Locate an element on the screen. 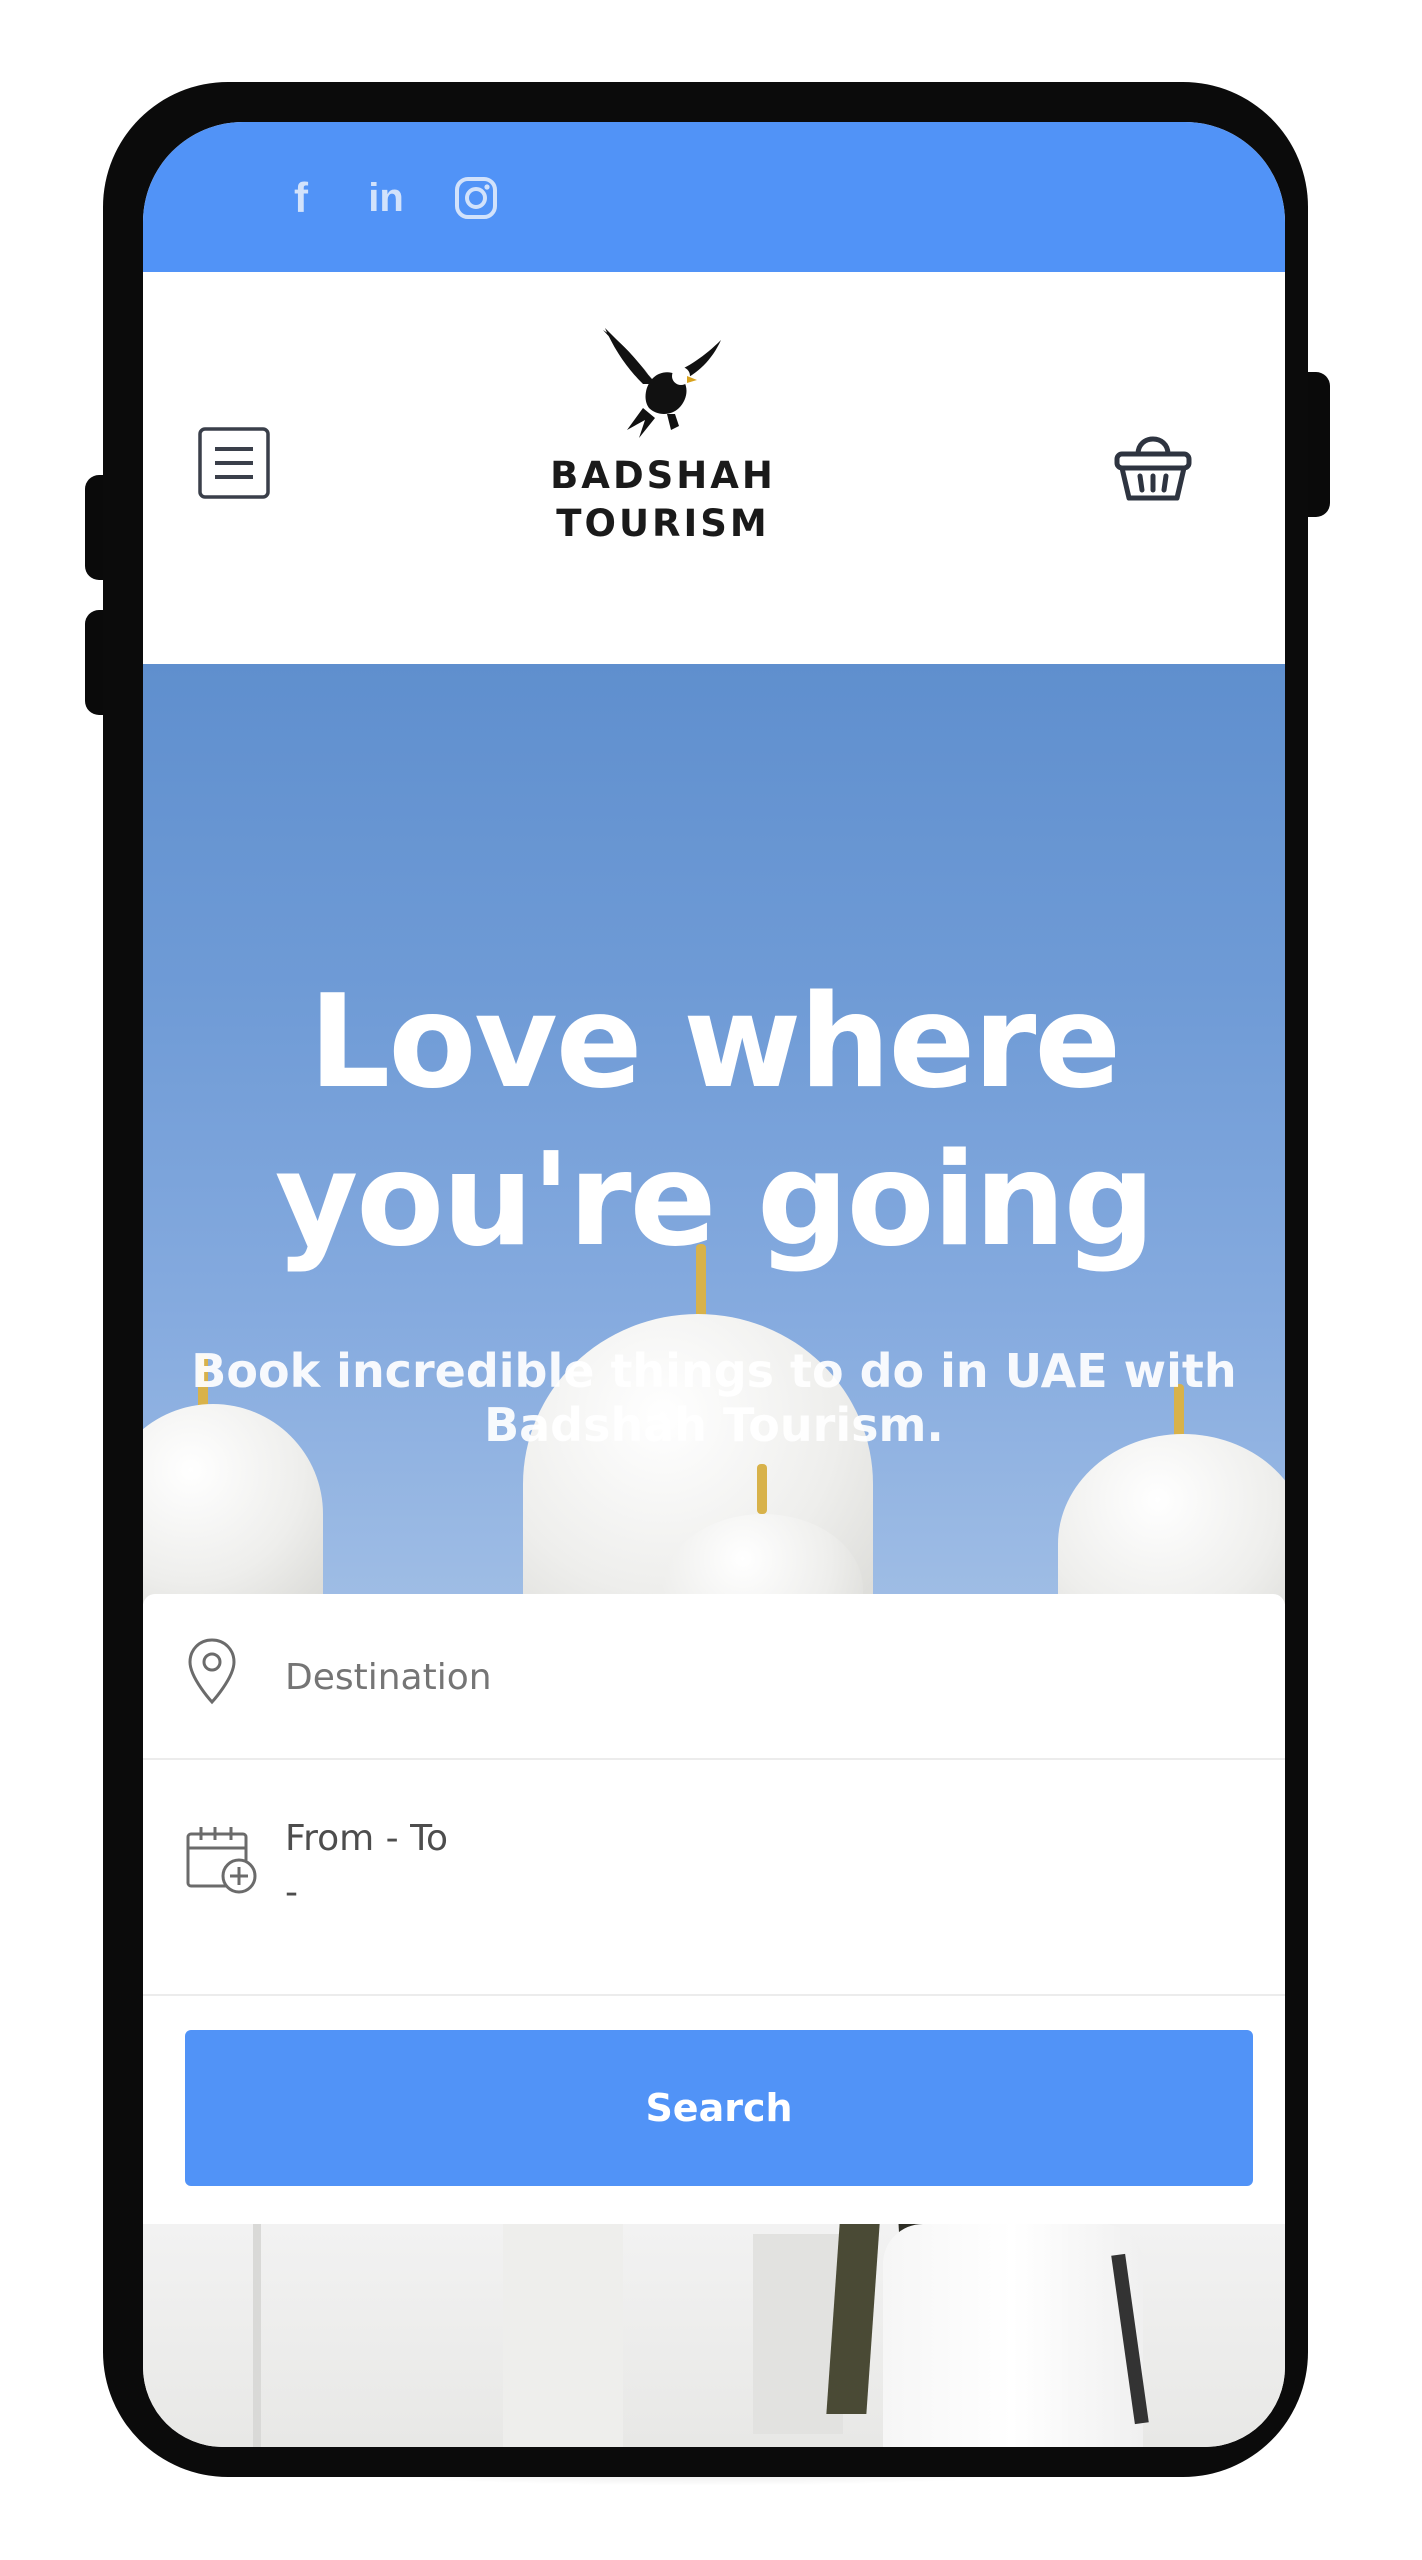 This screenshot has width=1422, height=2560. logo-text-line1: BADSHAH is located at coordinates (663, 475).